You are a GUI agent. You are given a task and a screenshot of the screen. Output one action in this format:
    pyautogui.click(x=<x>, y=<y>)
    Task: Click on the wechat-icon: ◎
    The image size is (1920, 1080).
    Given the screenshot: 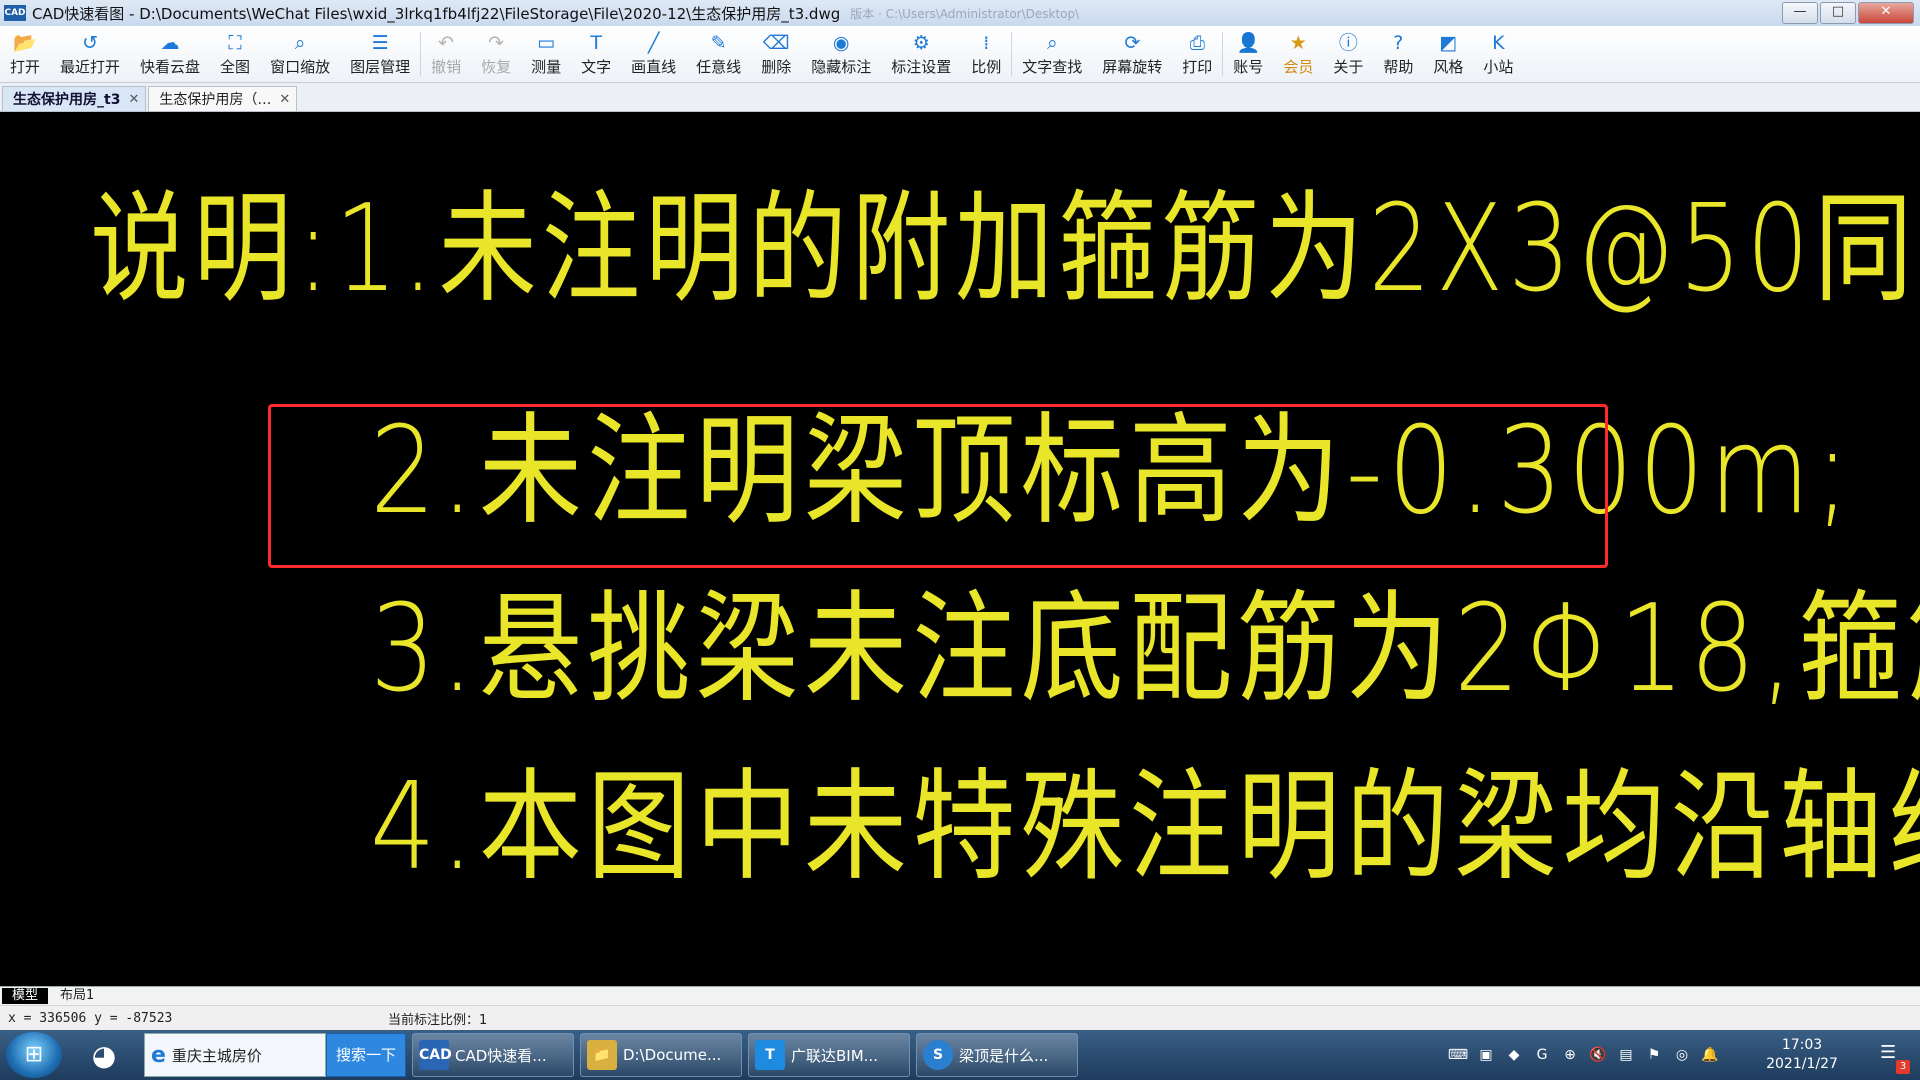 What is the action you would take?
    pyautogui.click(x=1682, y=1055)
    